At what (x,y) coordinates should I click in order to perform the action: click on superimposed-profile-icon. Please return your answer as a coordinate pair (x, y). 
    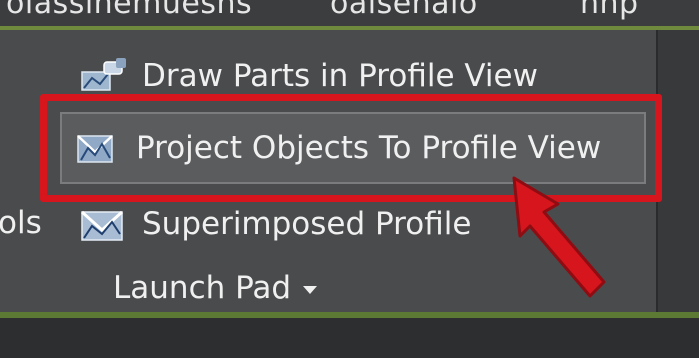
    Looking at the image, I should click on (102, 225).